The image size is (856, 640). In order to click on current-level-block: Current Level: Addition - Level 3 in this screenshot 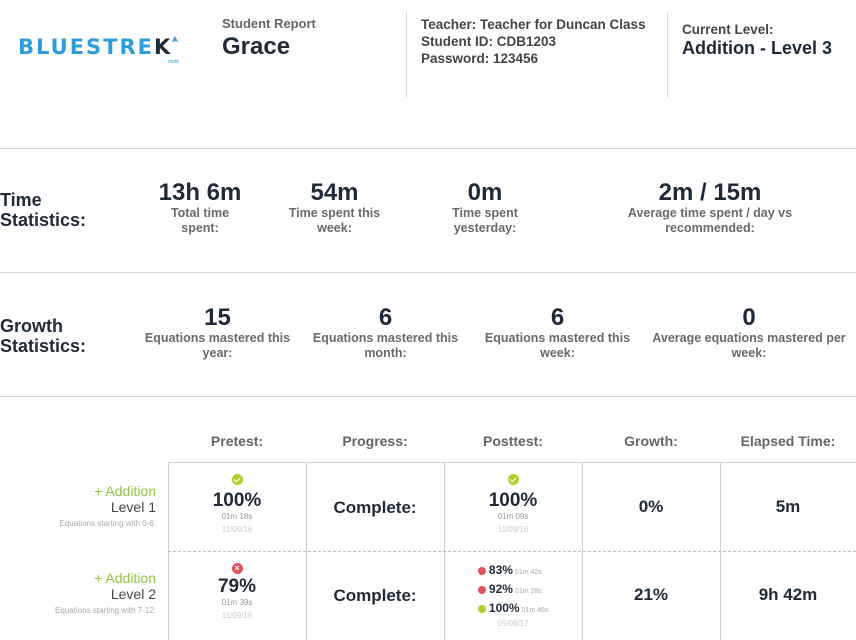, I will do `click(767, 39)`.